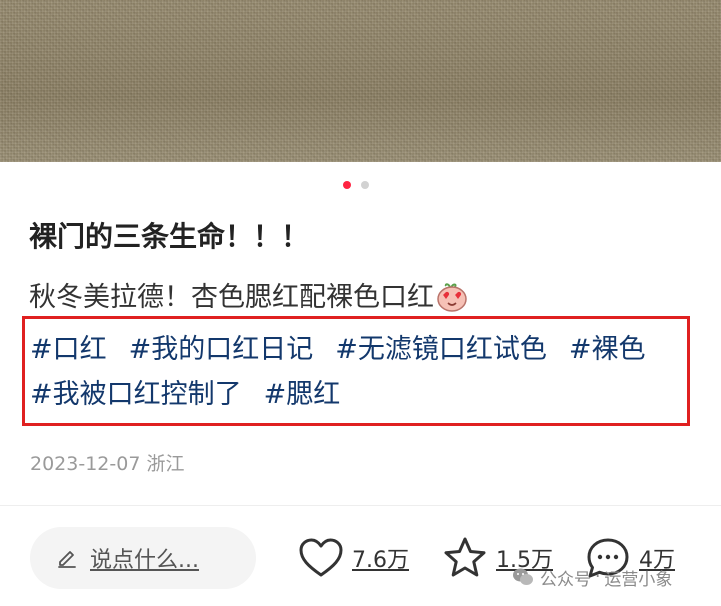 This screenshot has height=606, width=721. What do you see at coordinates (360, 185) in the screenshot?
I see `carousel-indicator` at bounding box center [360, 185].